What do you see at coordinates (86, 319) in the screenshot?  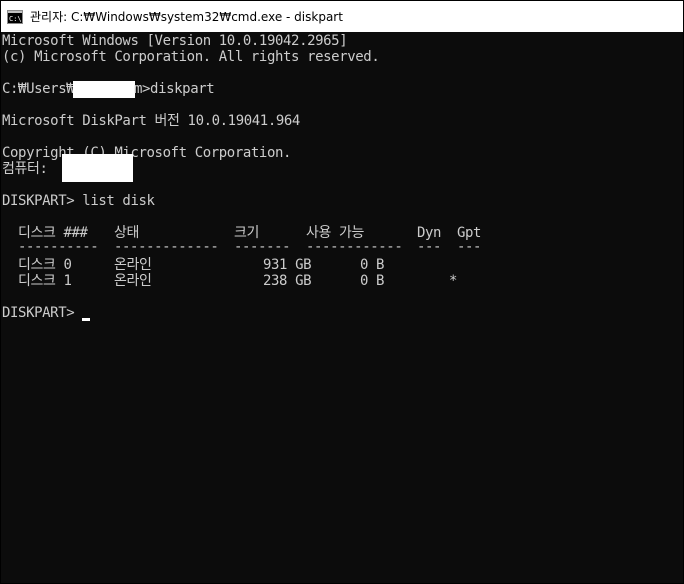 I see `text-cursor` at bounding box center [86, 319].